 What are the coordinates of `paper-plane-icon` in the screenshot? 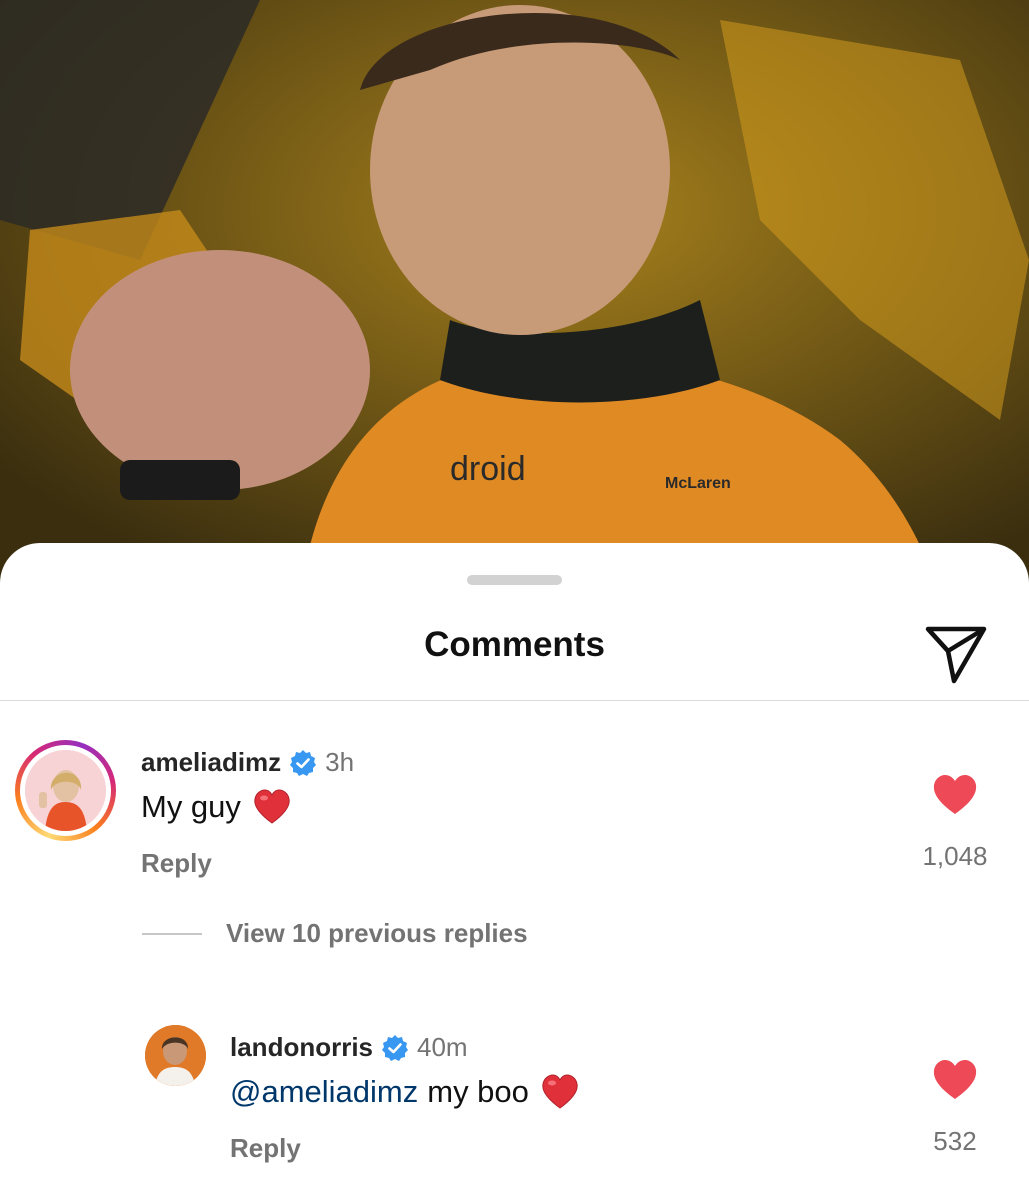 It's located at (956, 655).